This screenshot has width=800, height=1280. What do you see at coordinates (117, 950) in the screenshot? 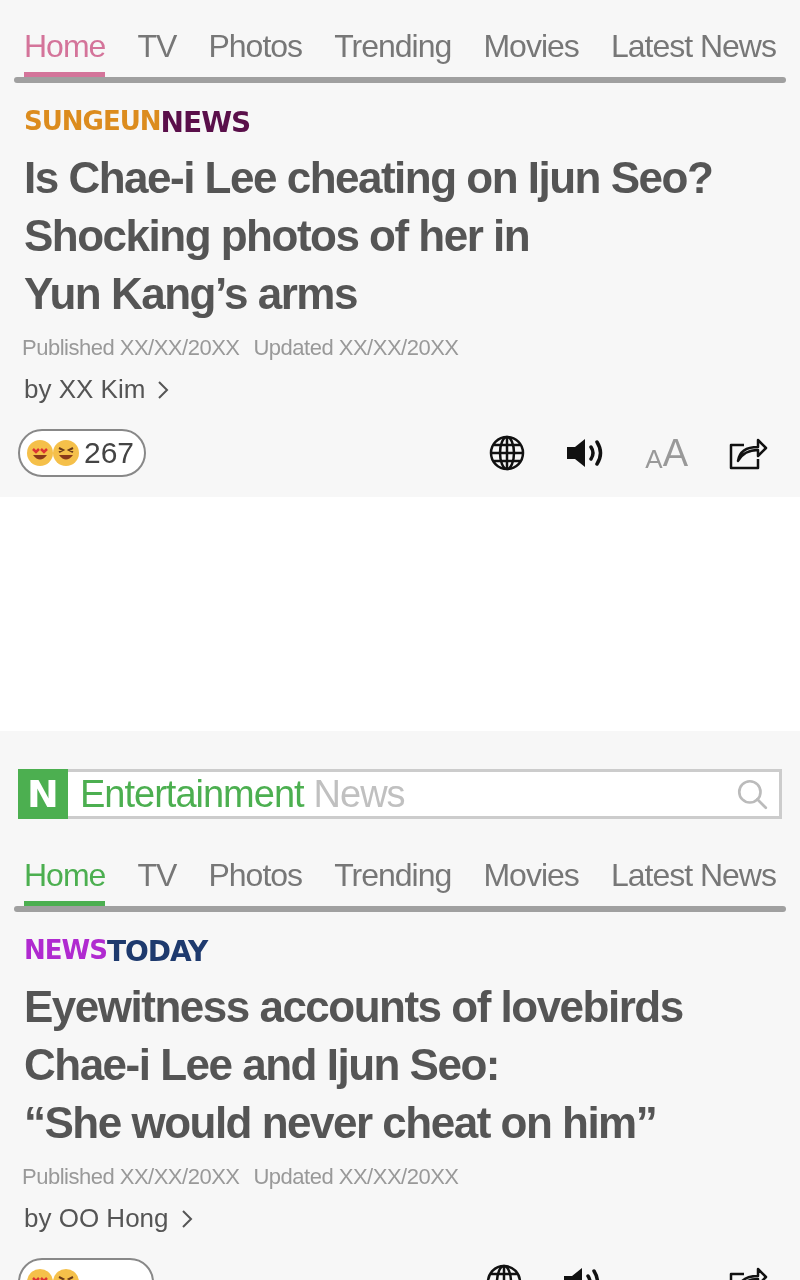
I see `source-logo: NEWSTODAY` at bounding box center [117, 950].